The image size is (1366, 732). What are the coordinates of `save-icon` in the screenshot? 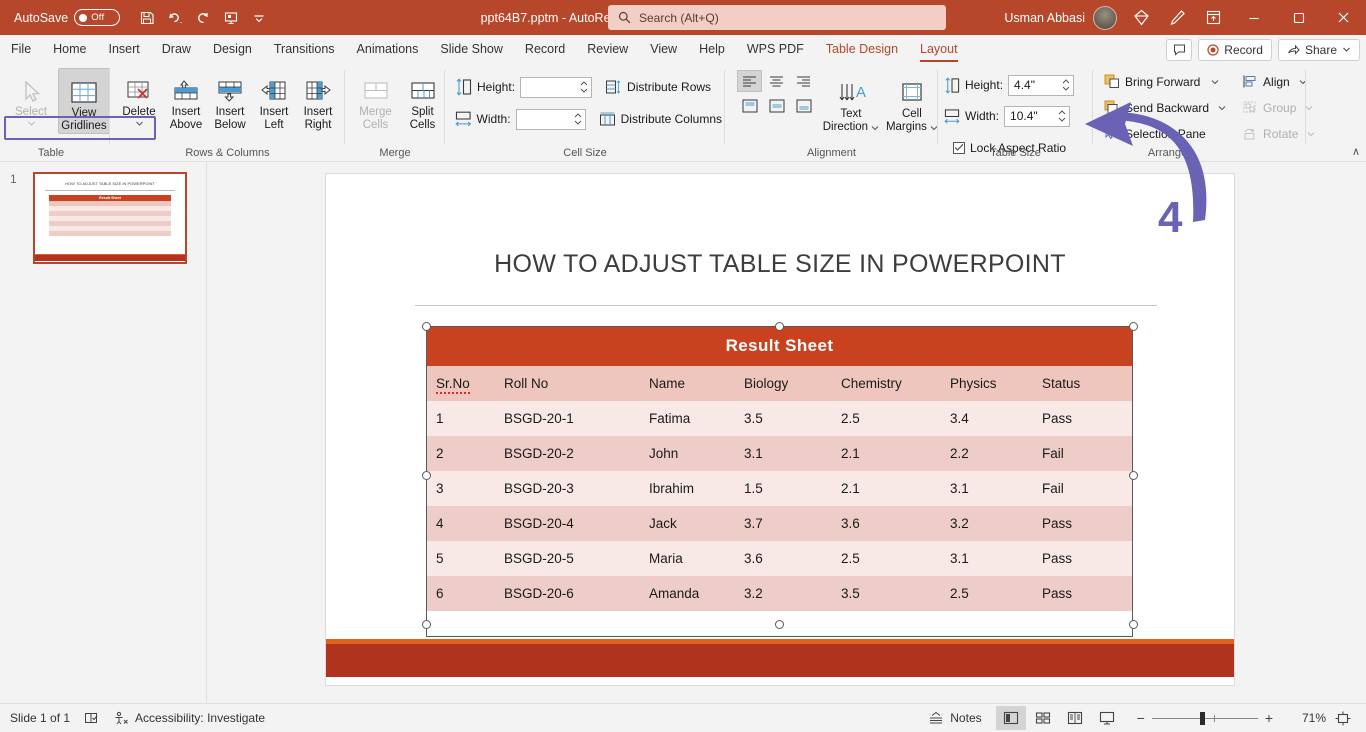 It's located at (147, 18).